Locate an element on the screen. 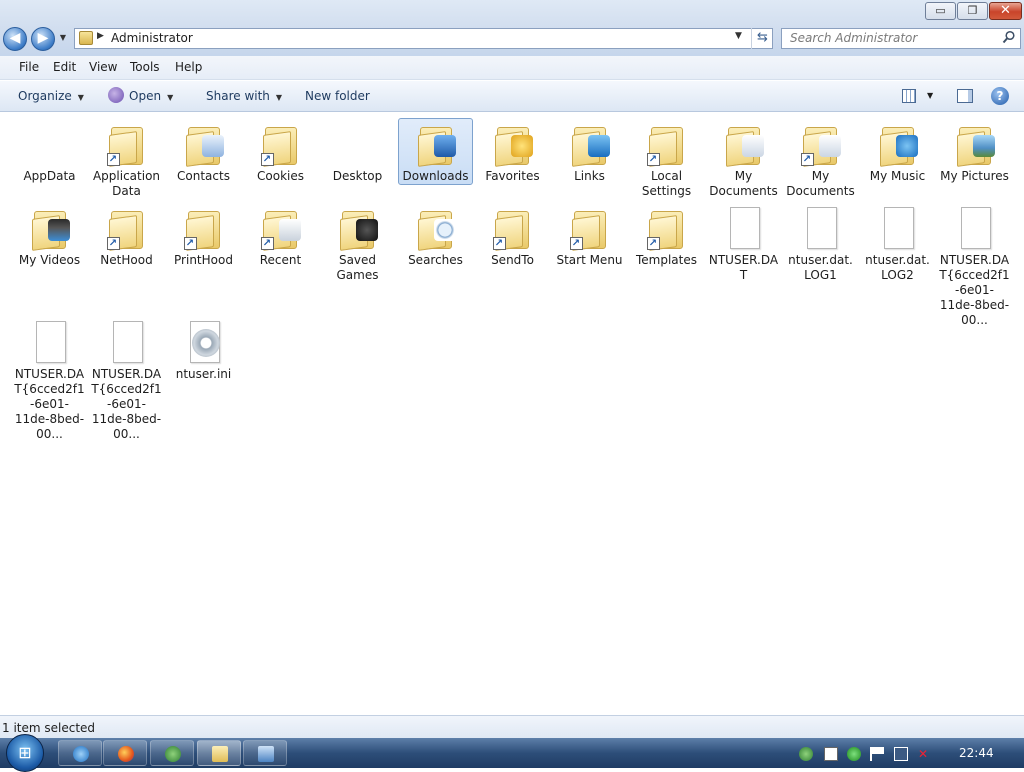 The width and height of the screenshot is (1024, 772). minimize-icon: ▭ is located at coordinates (940, 10).